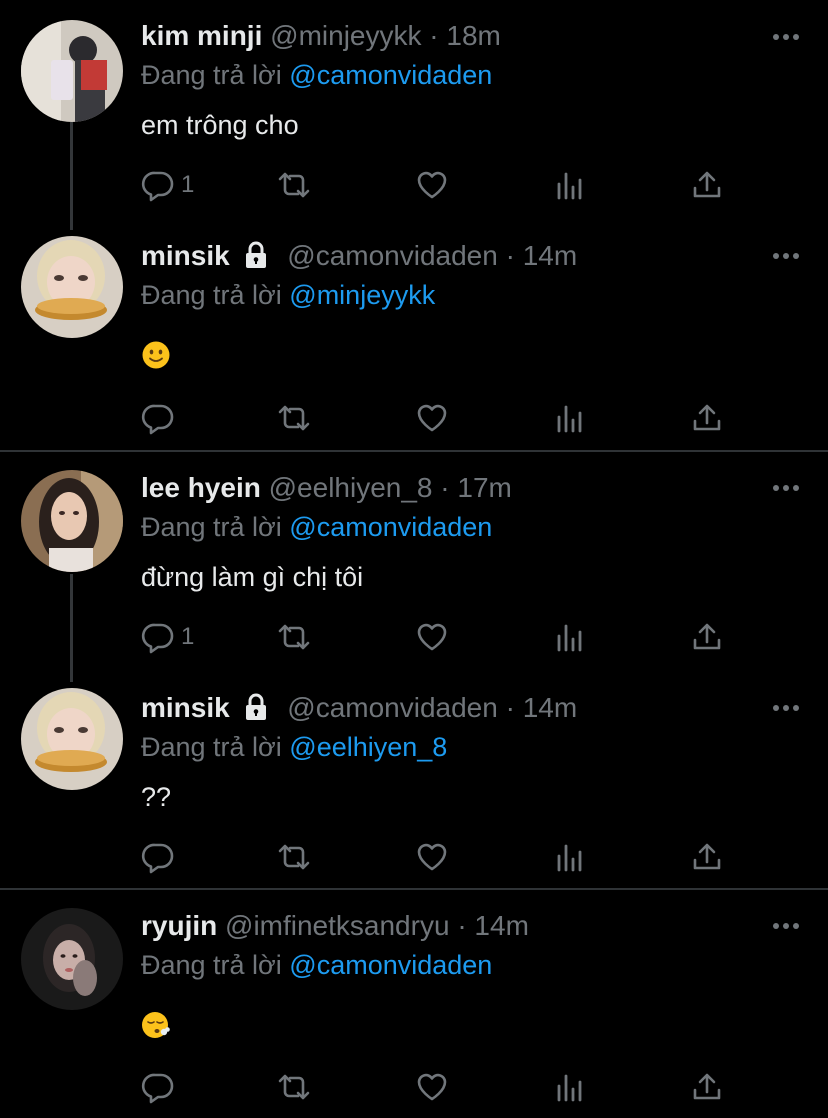 This screenshot has width=828, height=1118. Describe the element at coordinates (156, 355) in the screenshot. I see `slightly-smiling-face-icon` at that location.